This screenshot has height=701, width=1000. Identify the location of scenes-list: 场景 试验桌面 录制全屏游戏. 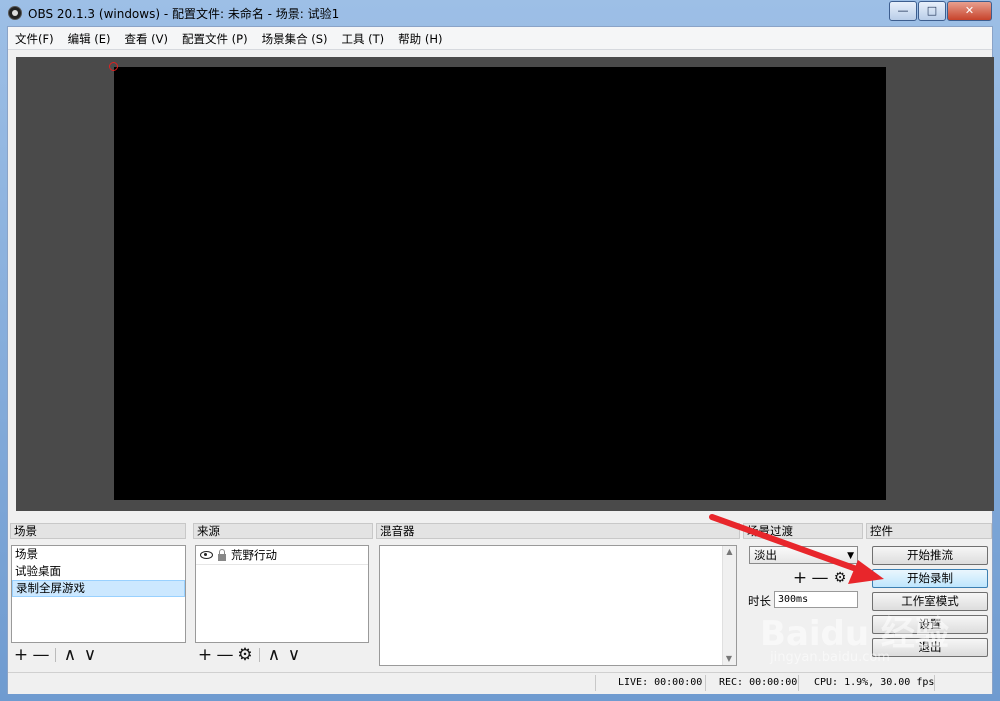
(98, 594).